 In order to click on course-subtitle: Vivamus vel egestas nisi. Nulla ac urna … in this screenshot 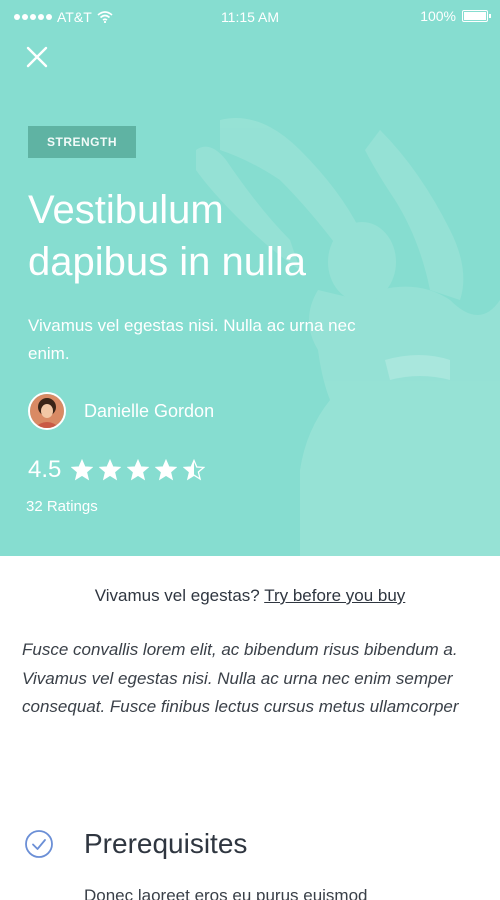, I will do `click(192, 339)`.